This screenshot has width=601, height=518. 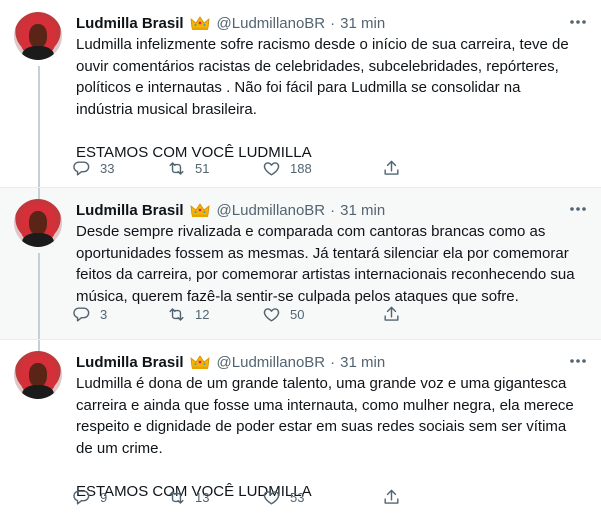 I want to click on retweet-count: 12, so click(x=202, y=314).